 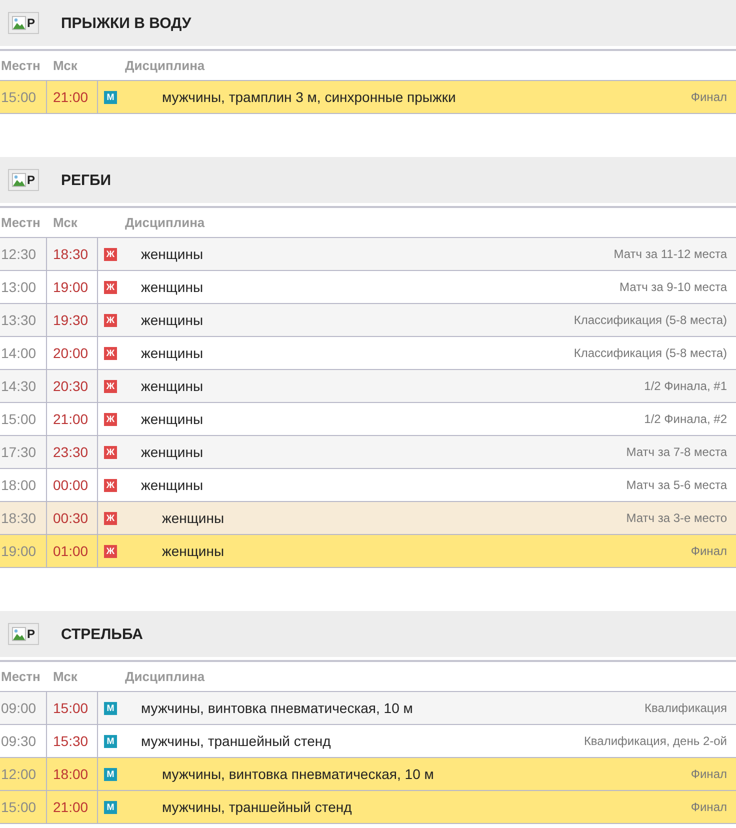 What do you see at coordinates (102, 634) in the screenshot?
I see `section-title: СТРЕЛЬБА` at bounding box center [102, 634].